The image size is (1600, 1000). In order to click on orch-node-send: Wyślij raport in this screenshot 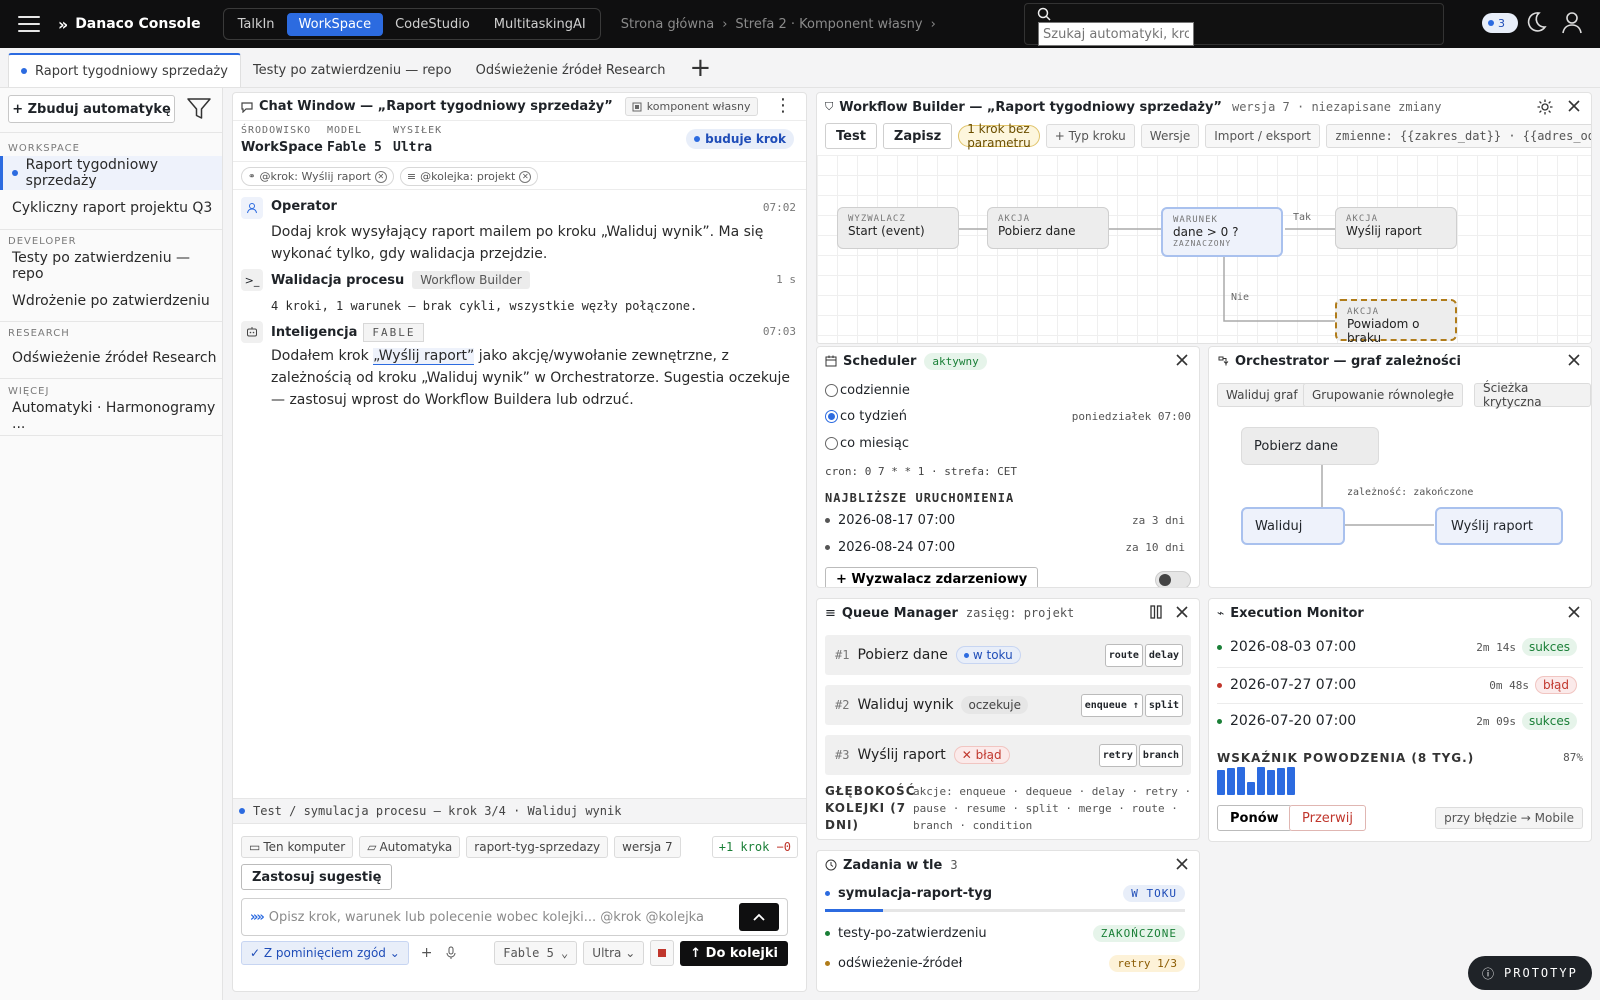, I will do `click(1499, 526)`.